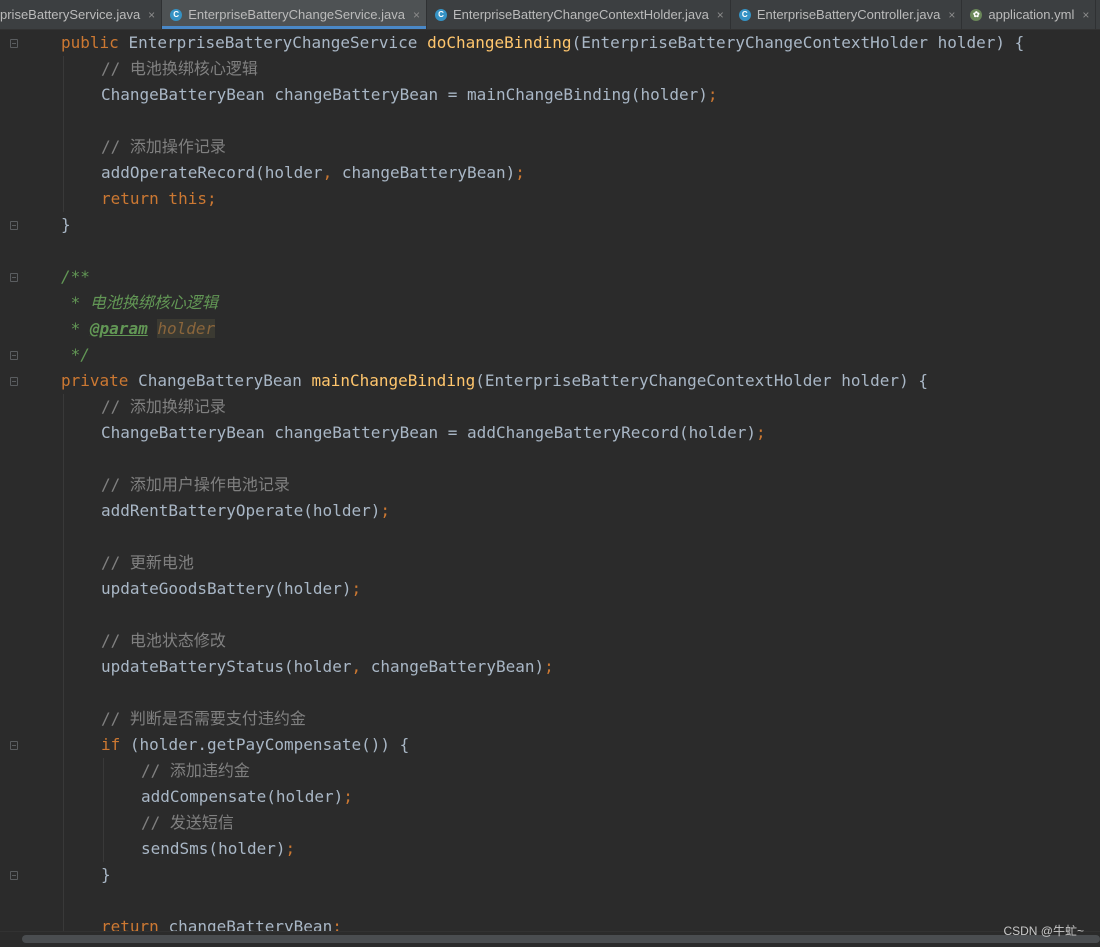 This screenshot has width=1100, height=947. What do you see at coordinates (163, 146) in the screenshot?
I see `code-line-5: // 添加操作记录` at bounding box center [163, 146].